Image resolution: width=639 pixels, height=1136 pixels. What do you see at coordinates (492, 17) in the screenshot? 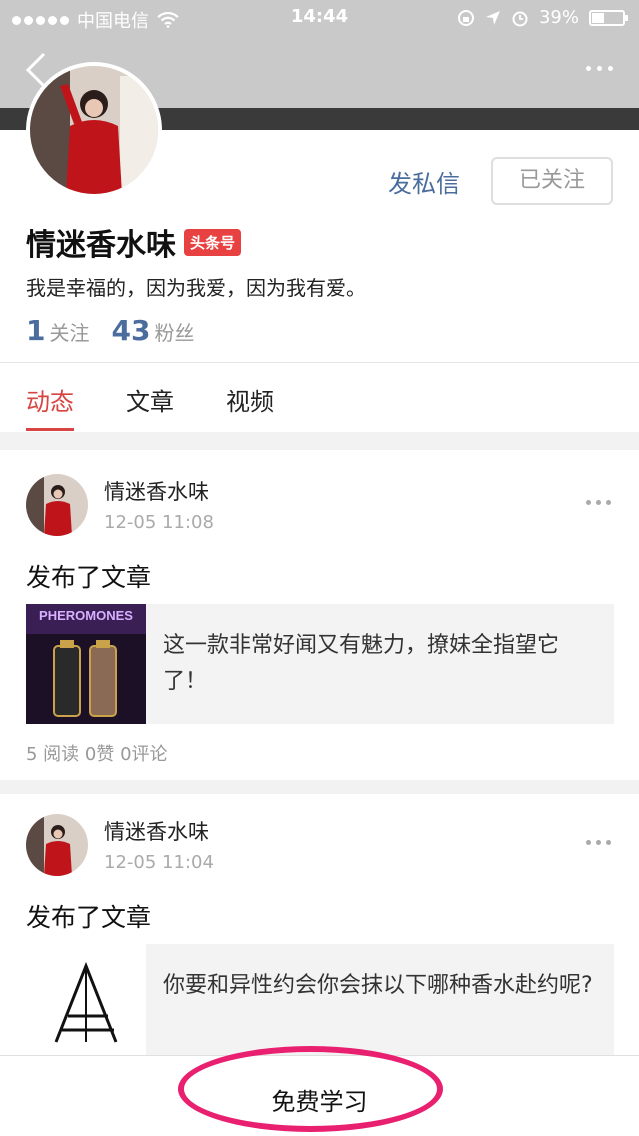
I see `location-icon` at bounding box center [492, 17].